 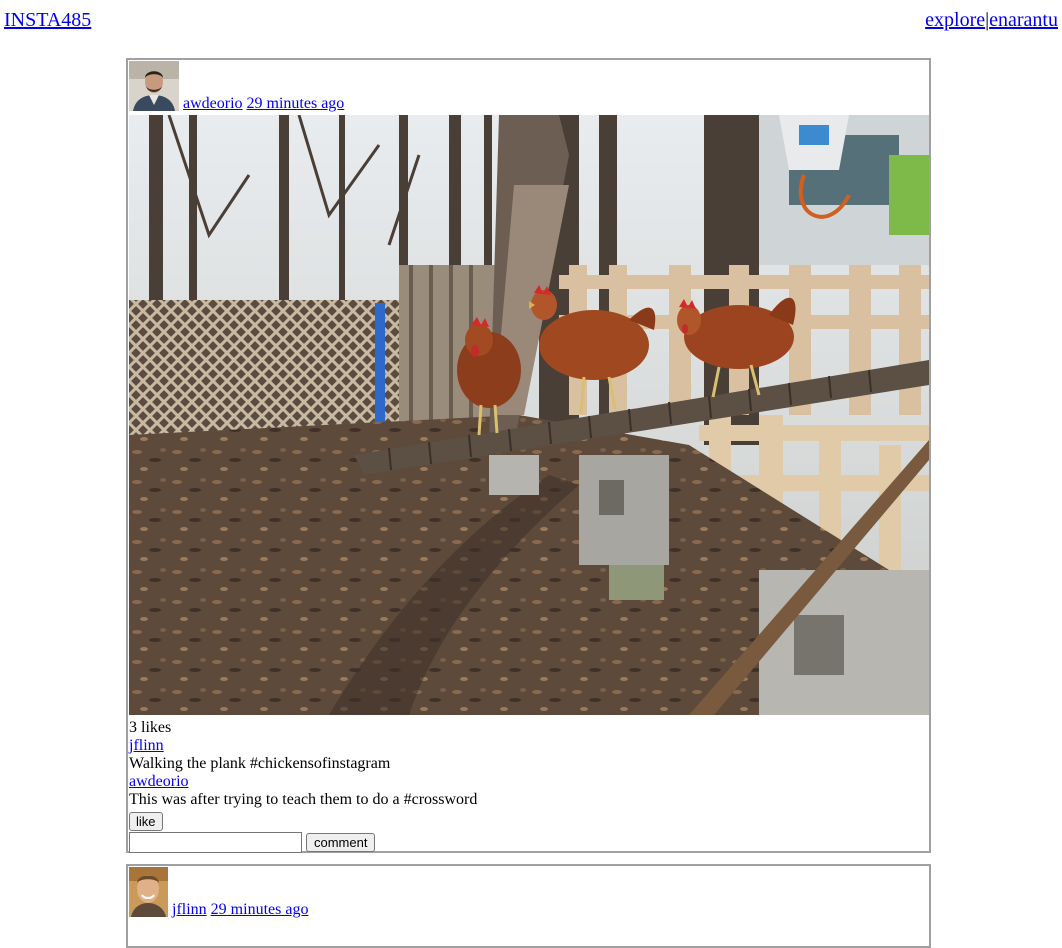 What do you see at coordinates (213, 103) in the screenshot?
I see `owner-link: awdeorio` at bounding box center [213, 103].